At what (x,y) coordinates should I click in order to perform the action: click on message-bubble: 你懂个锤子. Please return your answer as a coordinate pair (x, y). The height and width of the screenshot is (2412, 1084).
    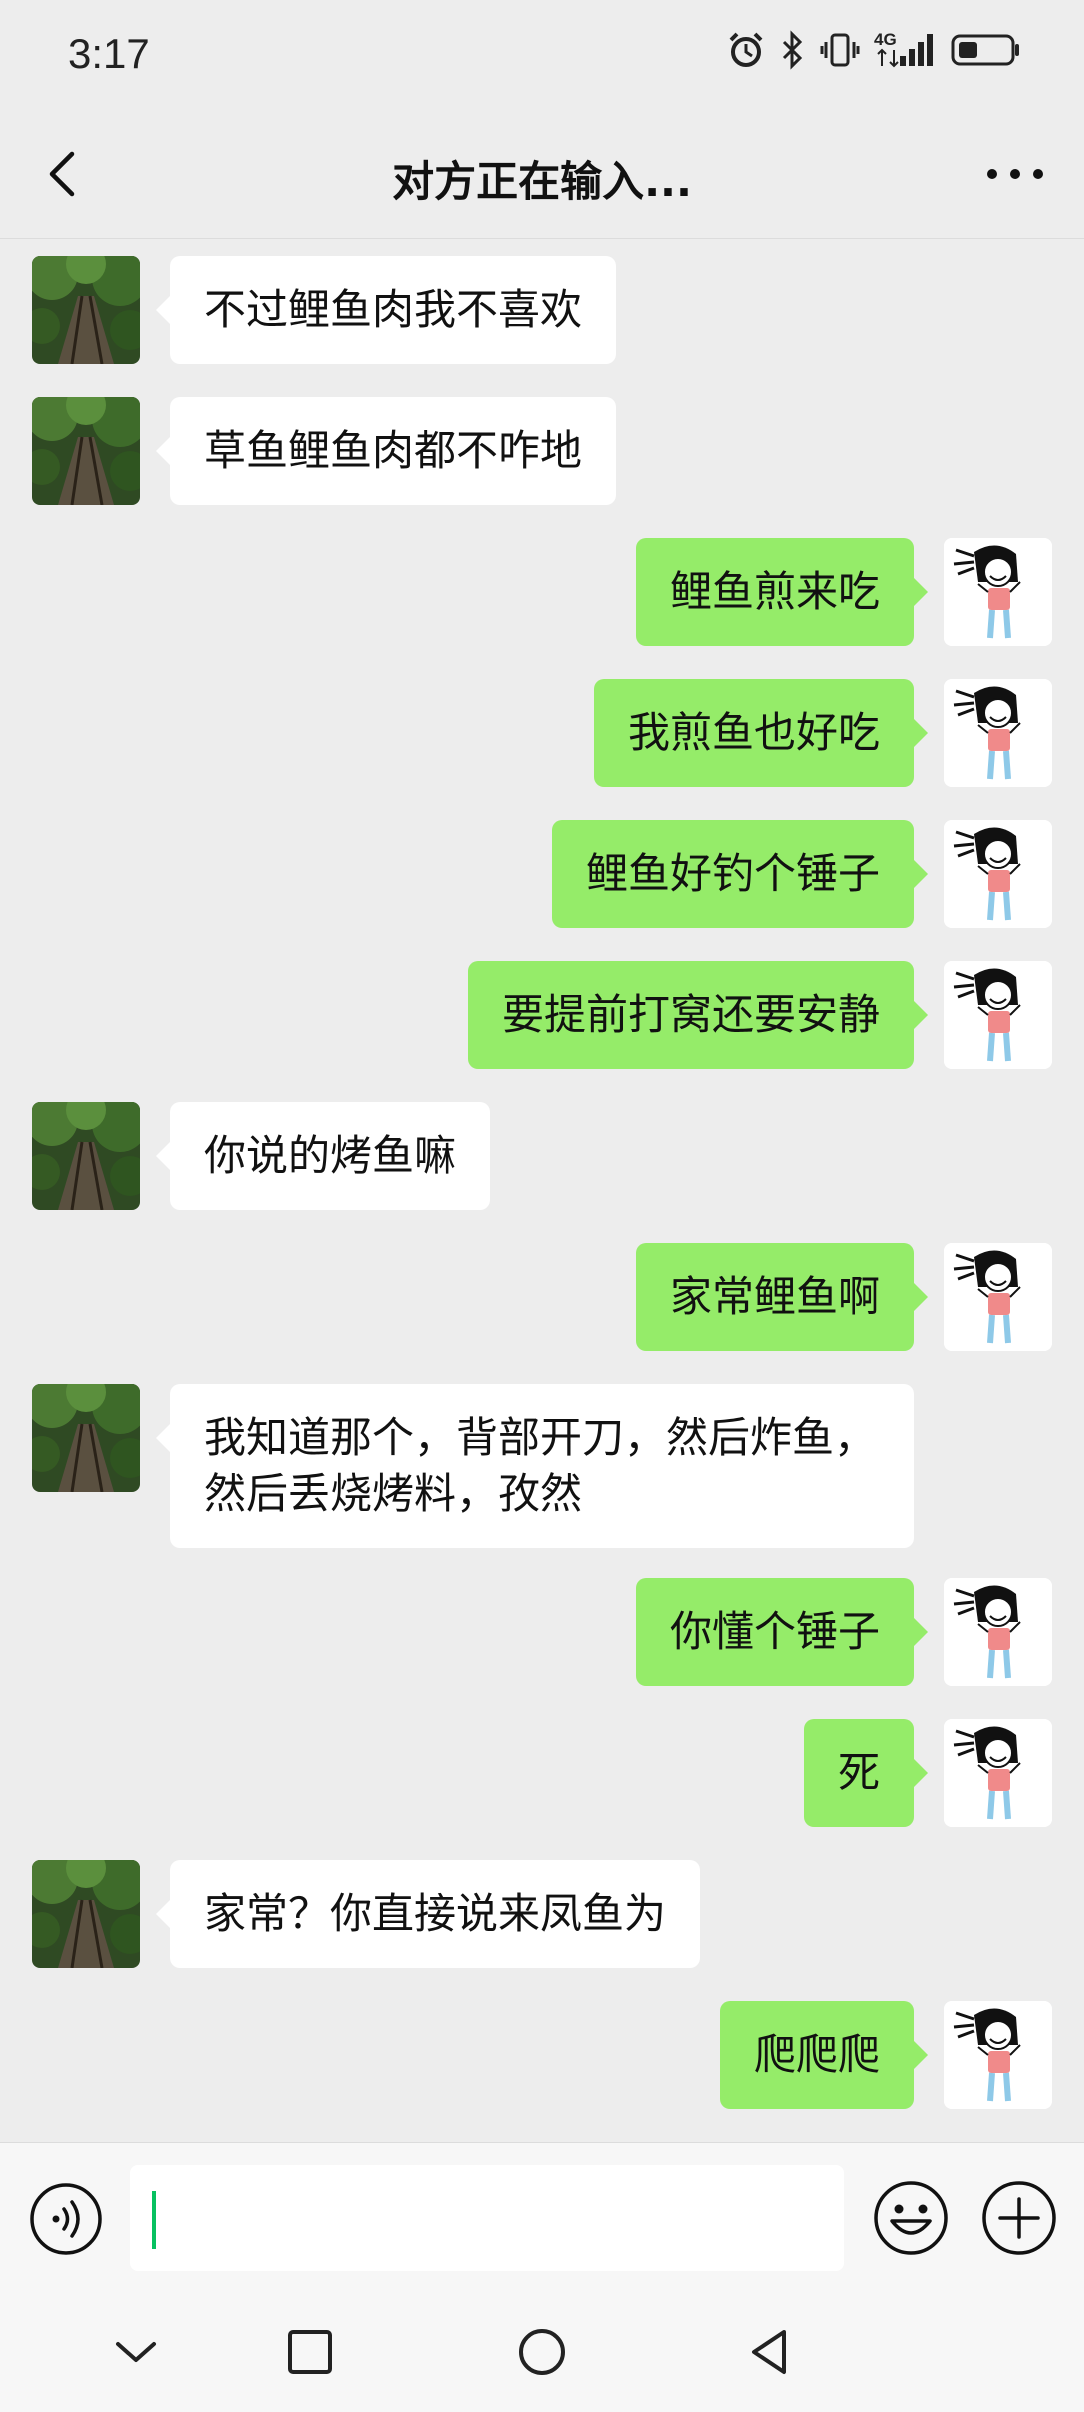
    Looking at the image, I should click on (782, 1632).